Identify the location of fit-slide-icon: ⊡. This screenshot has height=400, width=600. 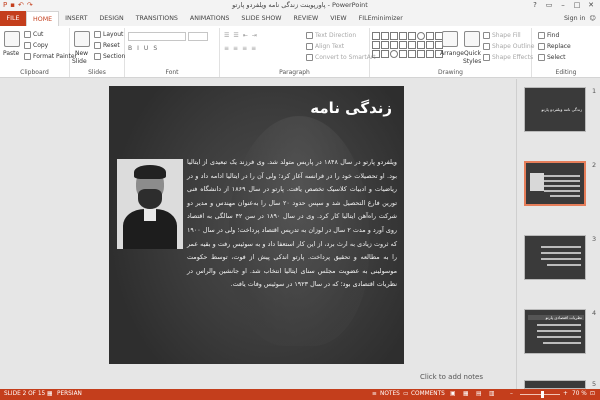
(592, 394).